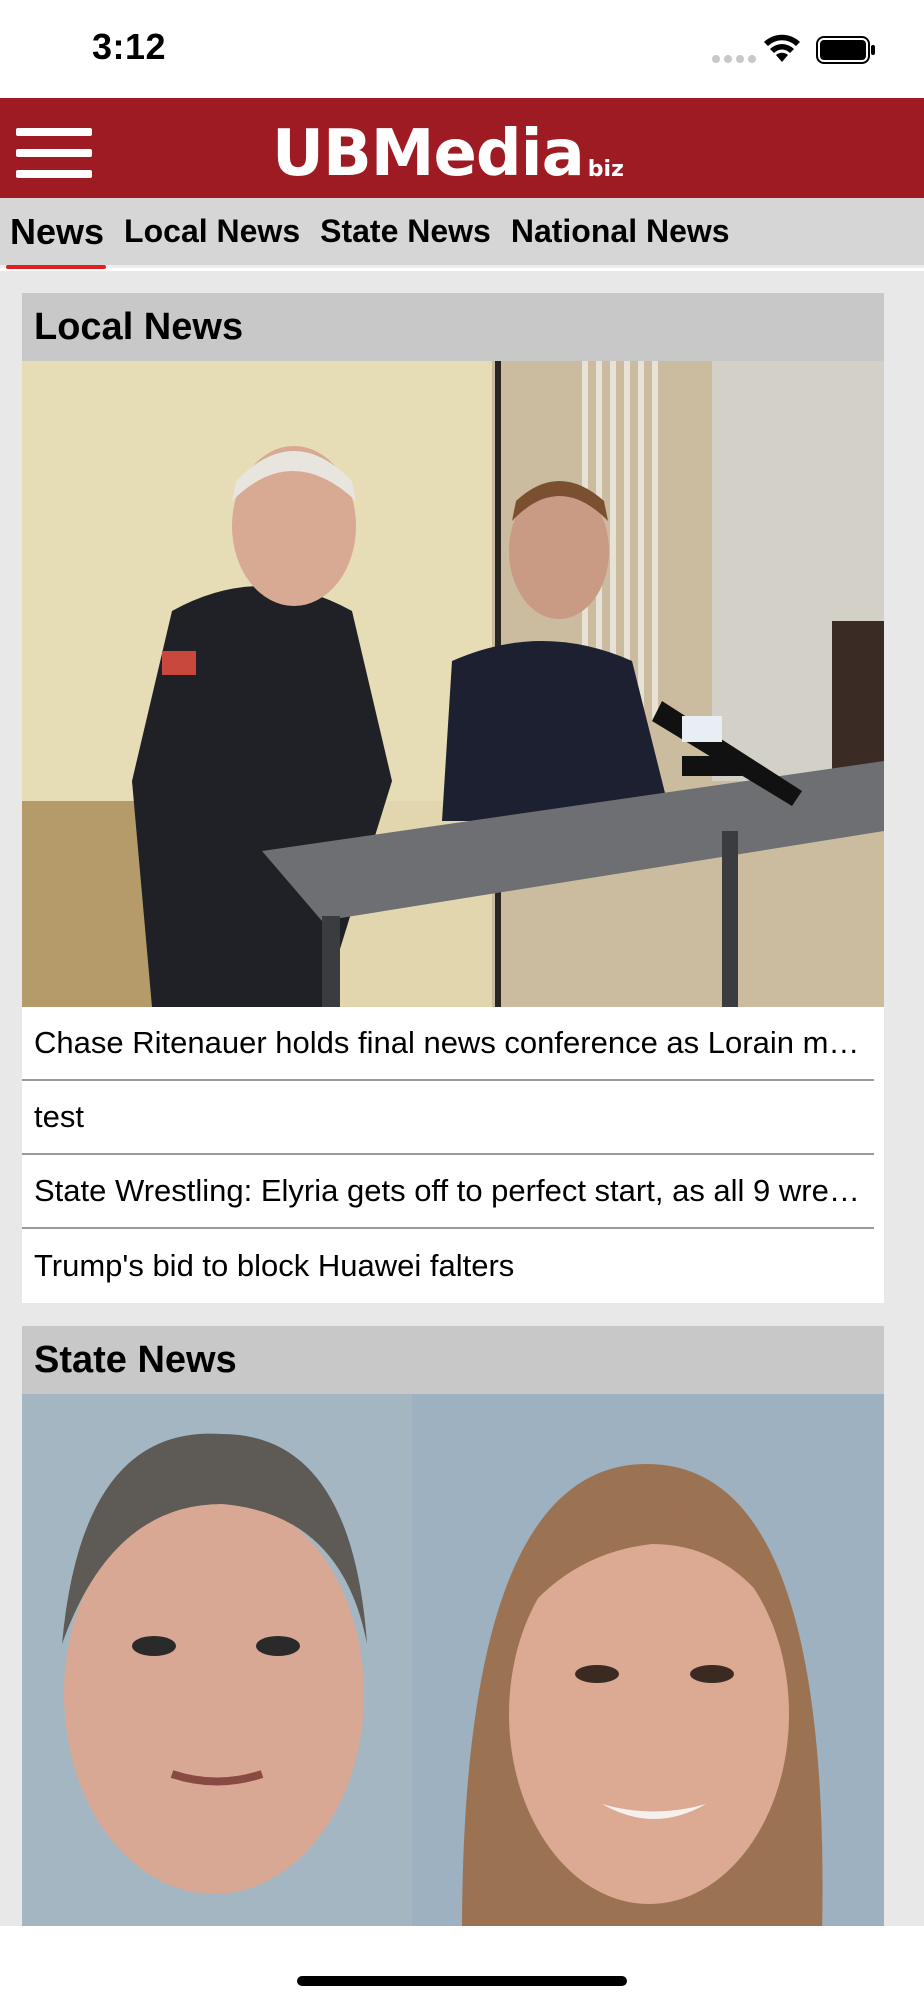 The height and width of the screenshot is (2000, 924). What do you see at coordinates (405, 231) in the screenshot?
I see `tab-state-news: State News` at bounding box center [405, 231].